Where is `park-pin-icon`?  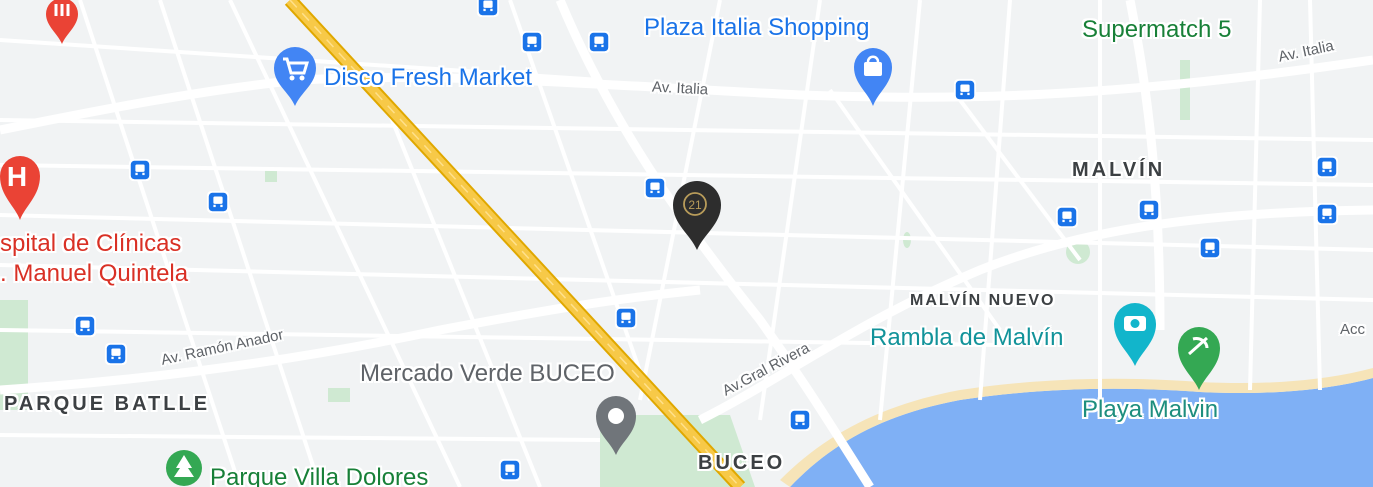
park-pin-icon is located at coordinates (184, 467).